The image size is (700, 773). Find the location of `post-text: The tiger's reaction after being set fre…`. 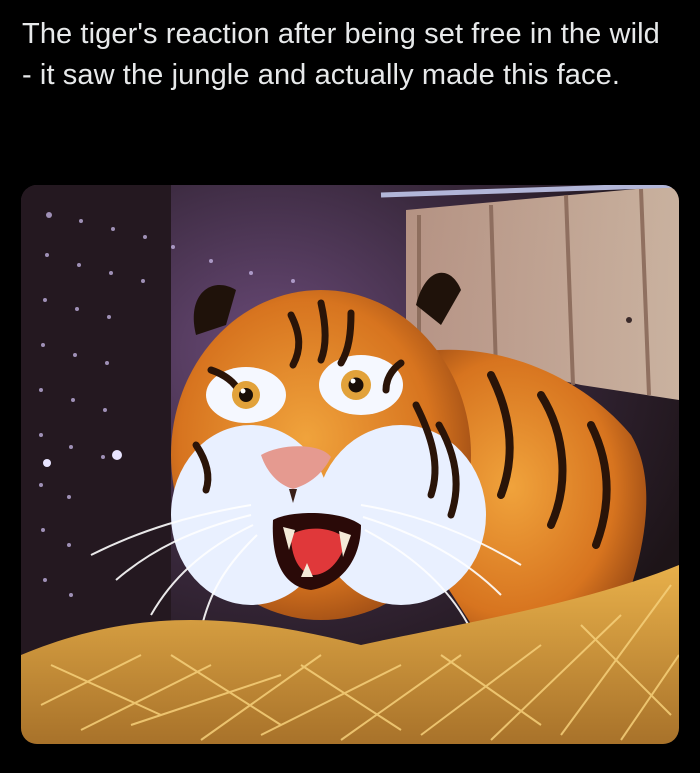

post-text: The tiger's reaction after being set fre… is located at coordinates (341, 54).